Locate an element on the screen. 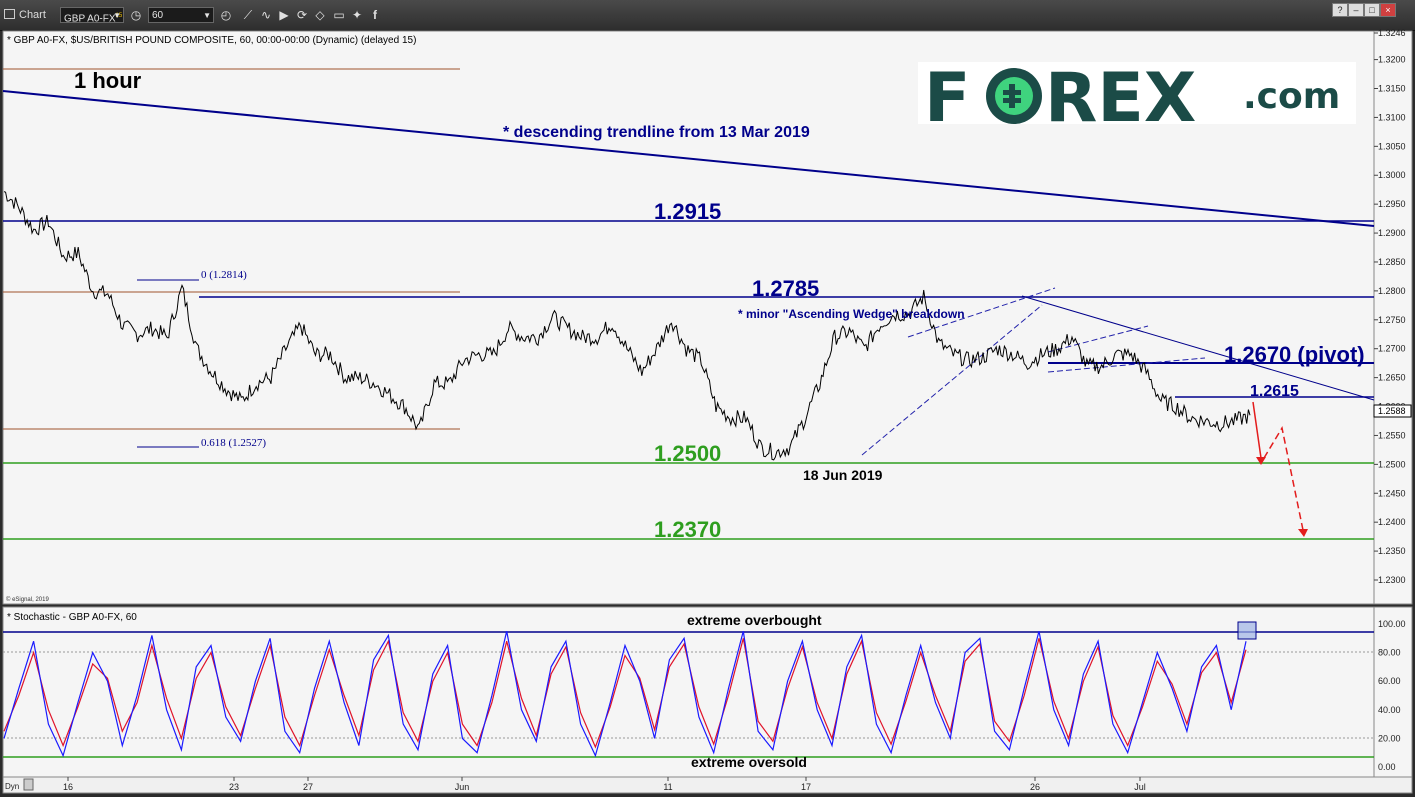 This screenshot has width=1415, height=797. level-2915-label: 1.2915 is located at coordinates (687, 211).